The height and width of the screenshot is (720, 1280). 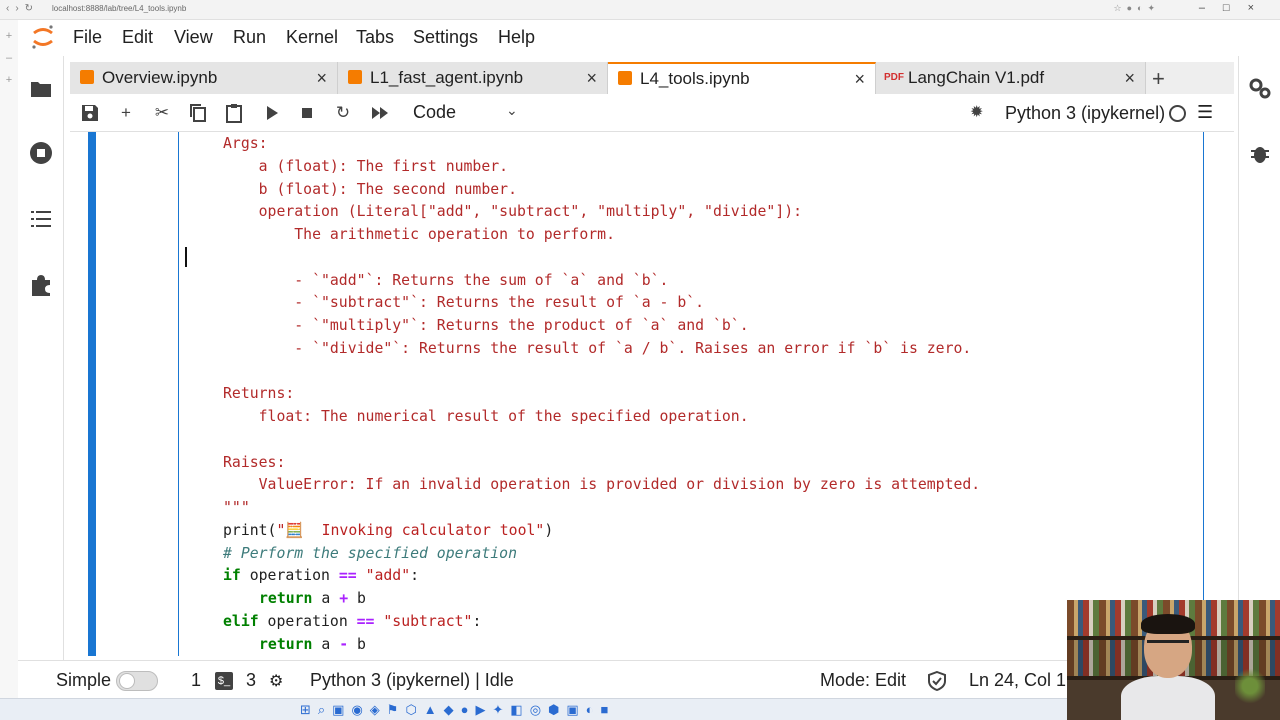 What do you see at coordinates (241, 621) in the screenshot?
I see `code-token-keyword: elif` at bounding box center [241, 621].